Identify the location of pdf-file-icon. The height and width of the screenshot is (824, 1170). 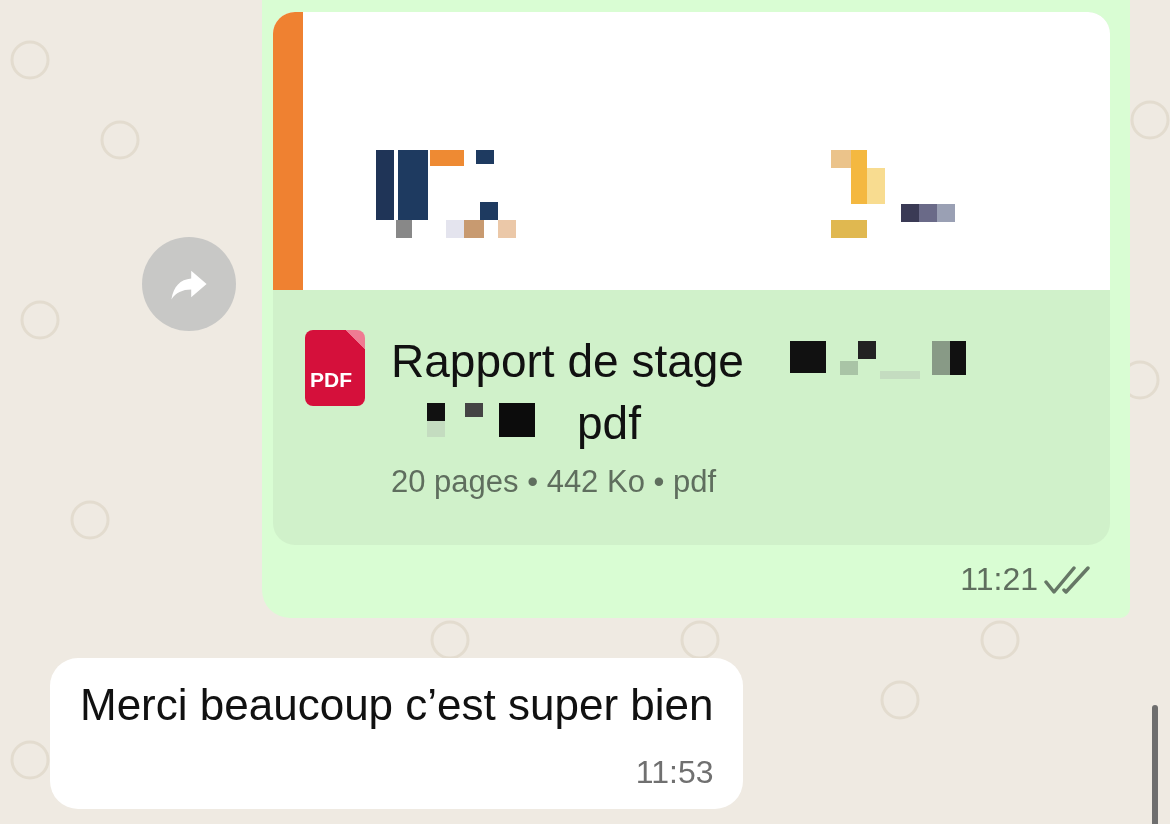
(335, 368).